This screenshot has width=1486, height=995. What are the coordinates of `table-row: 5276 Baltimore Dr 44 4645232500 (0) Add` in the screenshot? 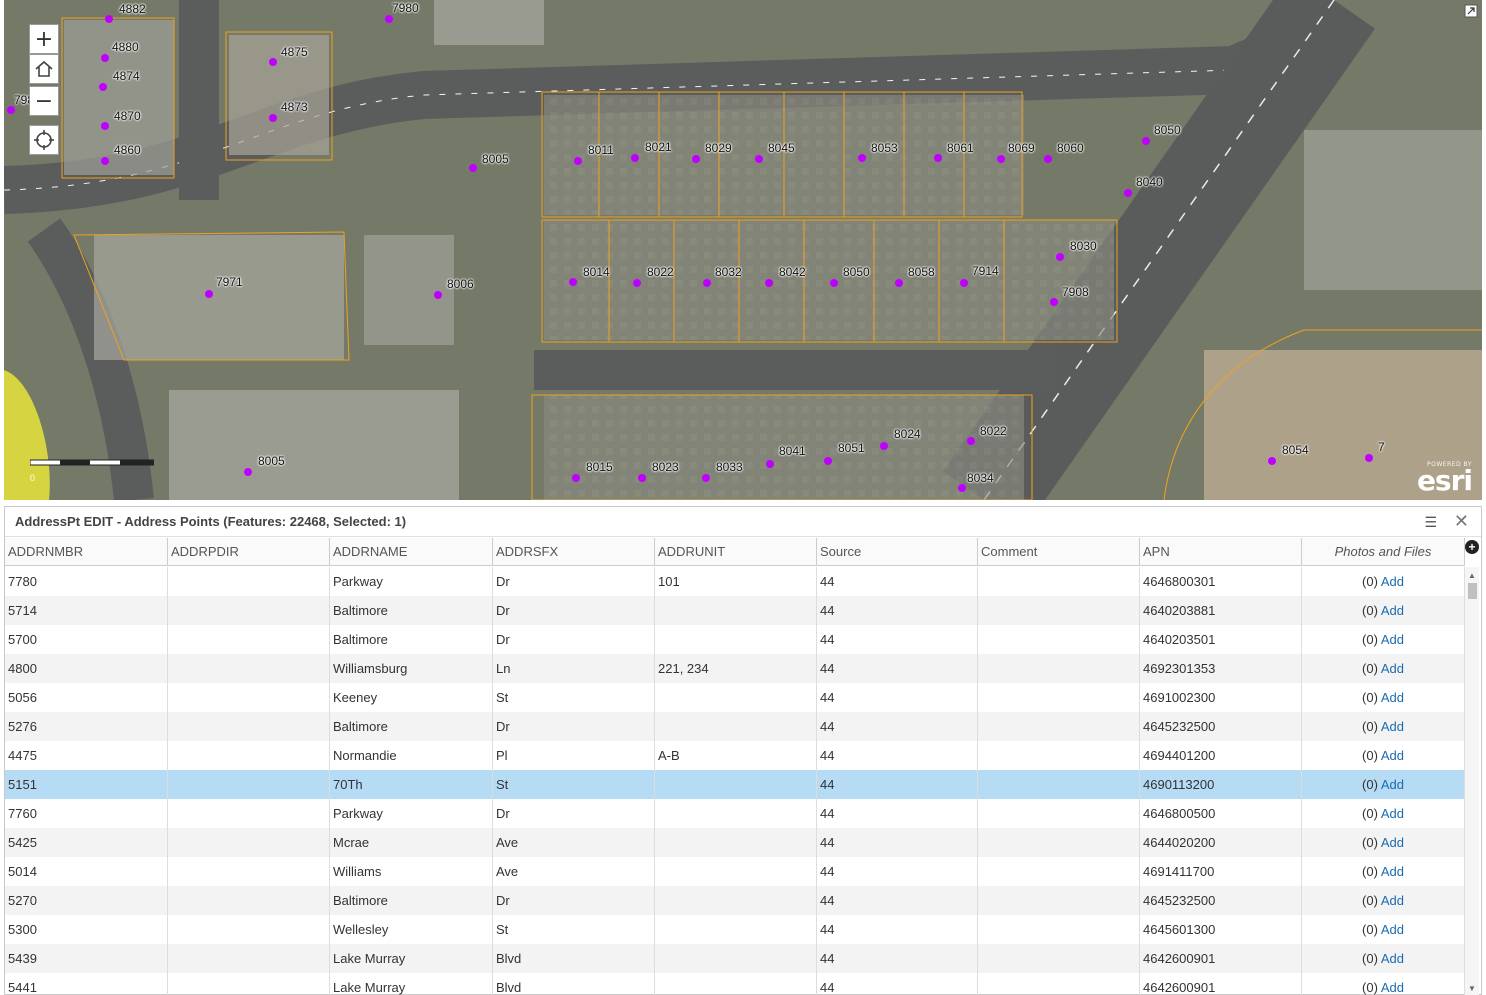 It's located at (735, 726).